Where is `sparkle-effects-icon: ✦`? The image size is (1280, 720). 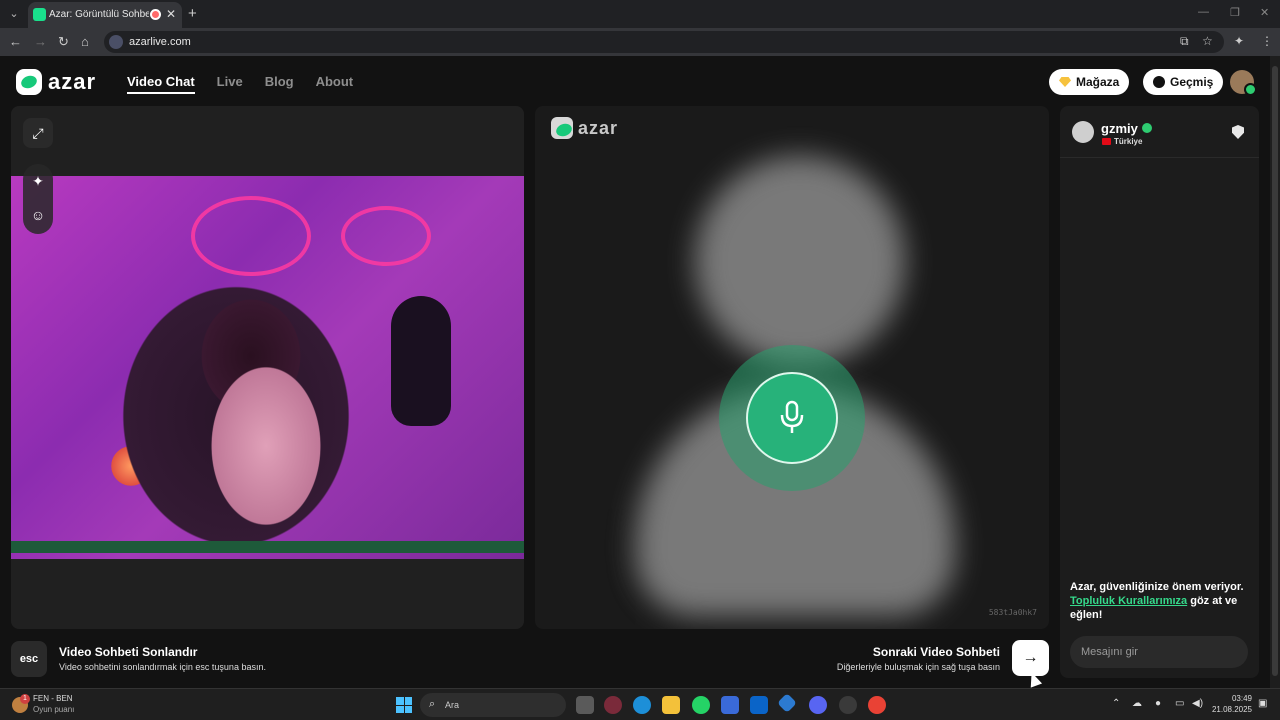
sparkle-effects-icon: ✦ is located at coordinates (38, 181).